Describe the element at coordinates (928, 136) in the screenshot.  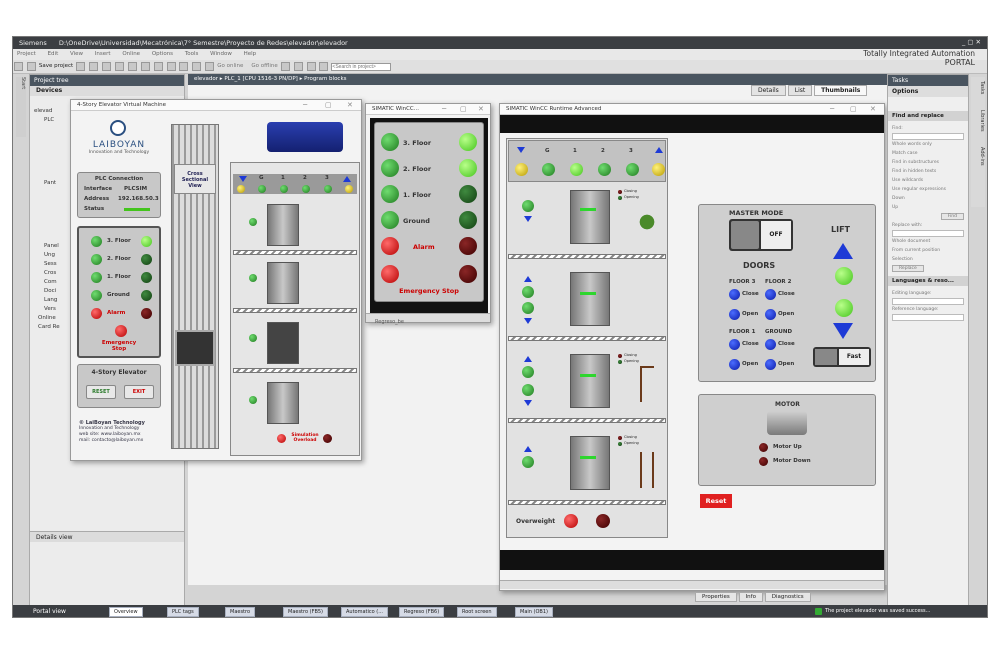
I see `find-input` at that location.